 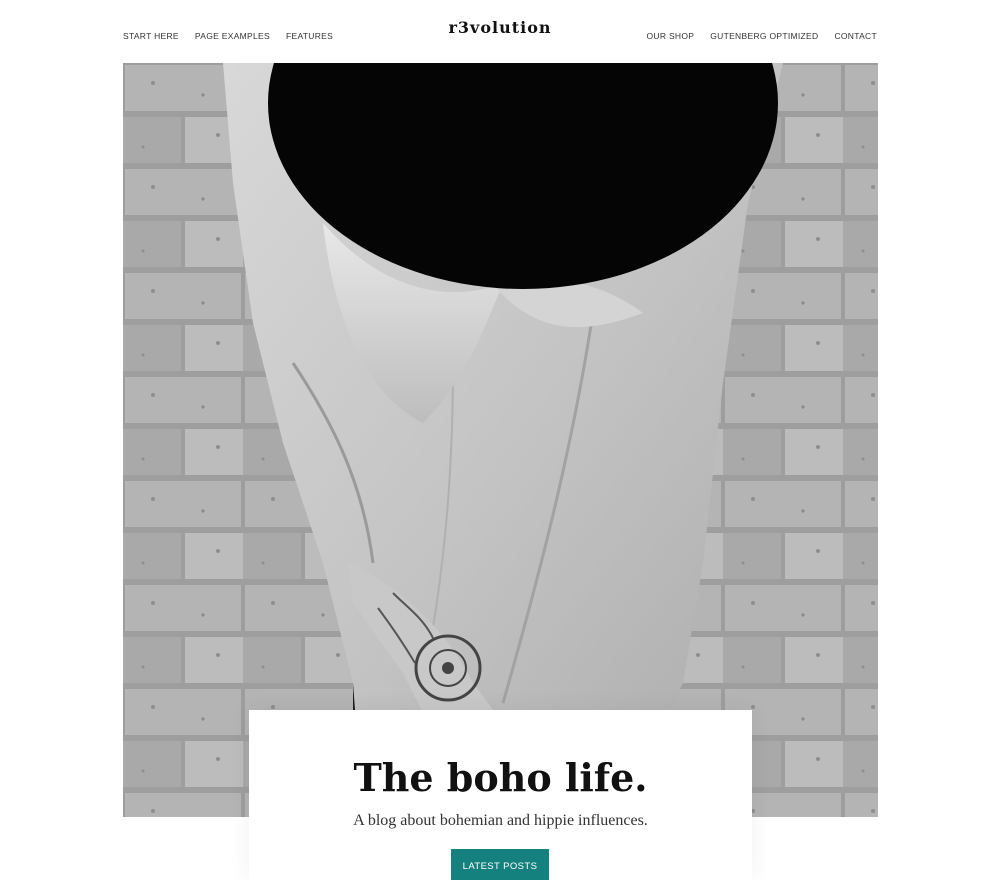 I want to click on nav-link-our-shop: OUR SHOP, so click(x=671, y=36).